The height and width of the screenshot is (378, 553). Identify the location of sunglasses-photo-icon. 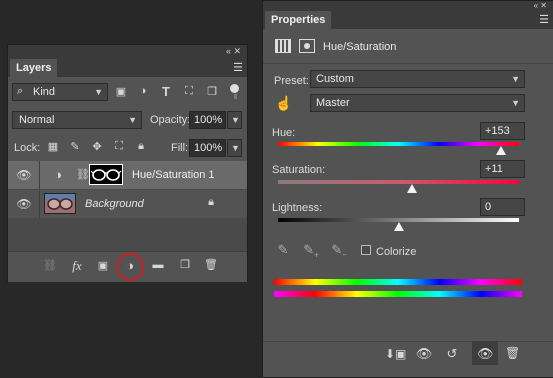
(60, 203).